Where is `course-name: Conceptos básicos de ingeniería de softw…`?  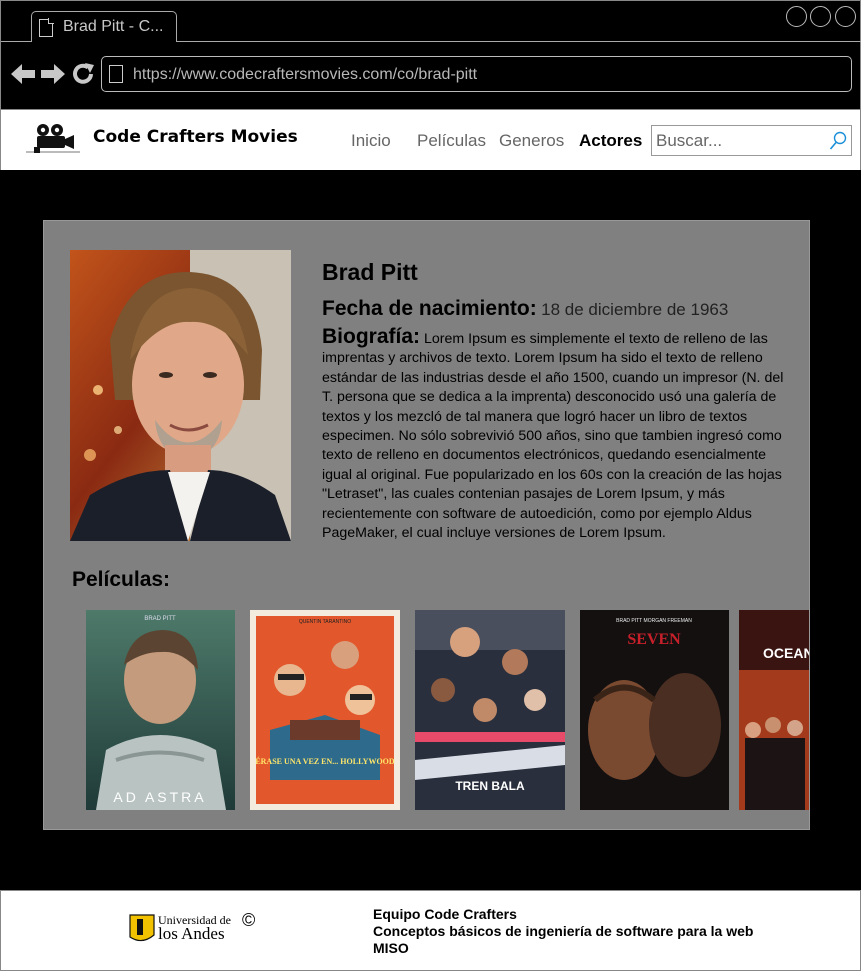 course-name: Conceptos básicos de ingeniería de softw… is located at coordinates (563, 931).